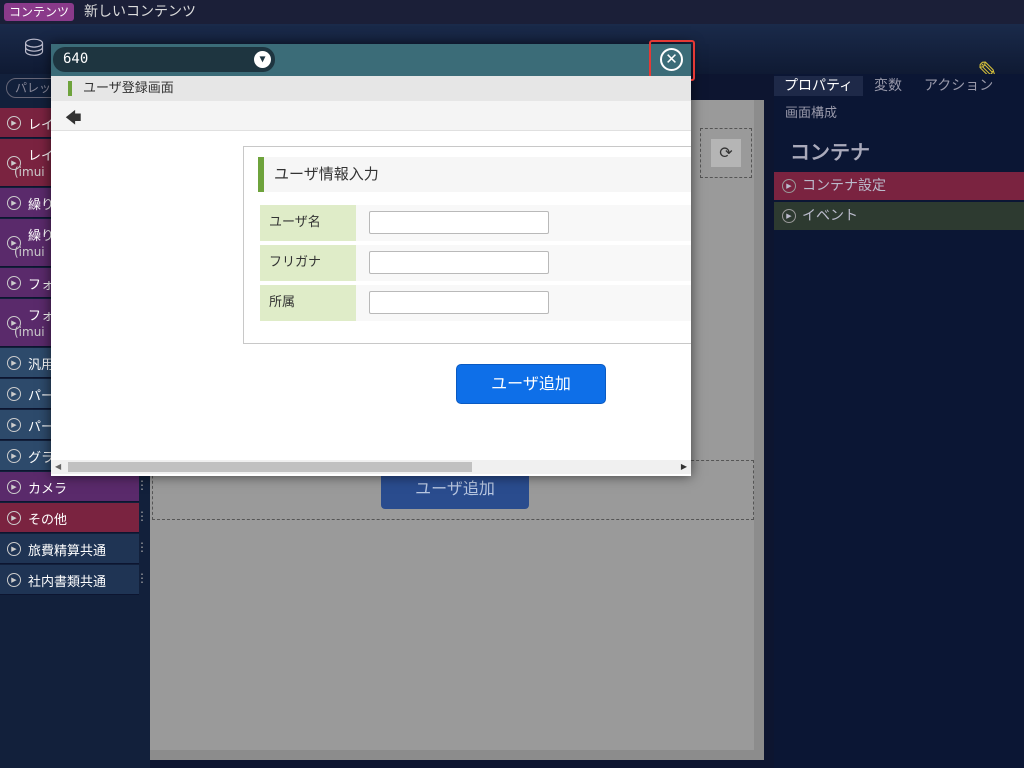  What do you see at coordinates (326, 174) in the screenshot?
I see `form-title-text: ユーザ情報入力` at bounding box center [326, 174].